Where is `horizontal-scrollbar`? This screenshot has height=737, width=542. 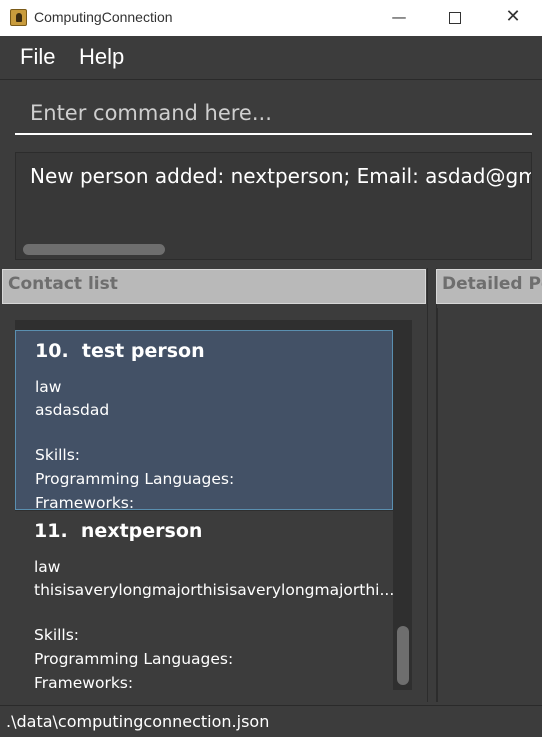 horizontal-scrollbar is located at coordinates (94, 249).